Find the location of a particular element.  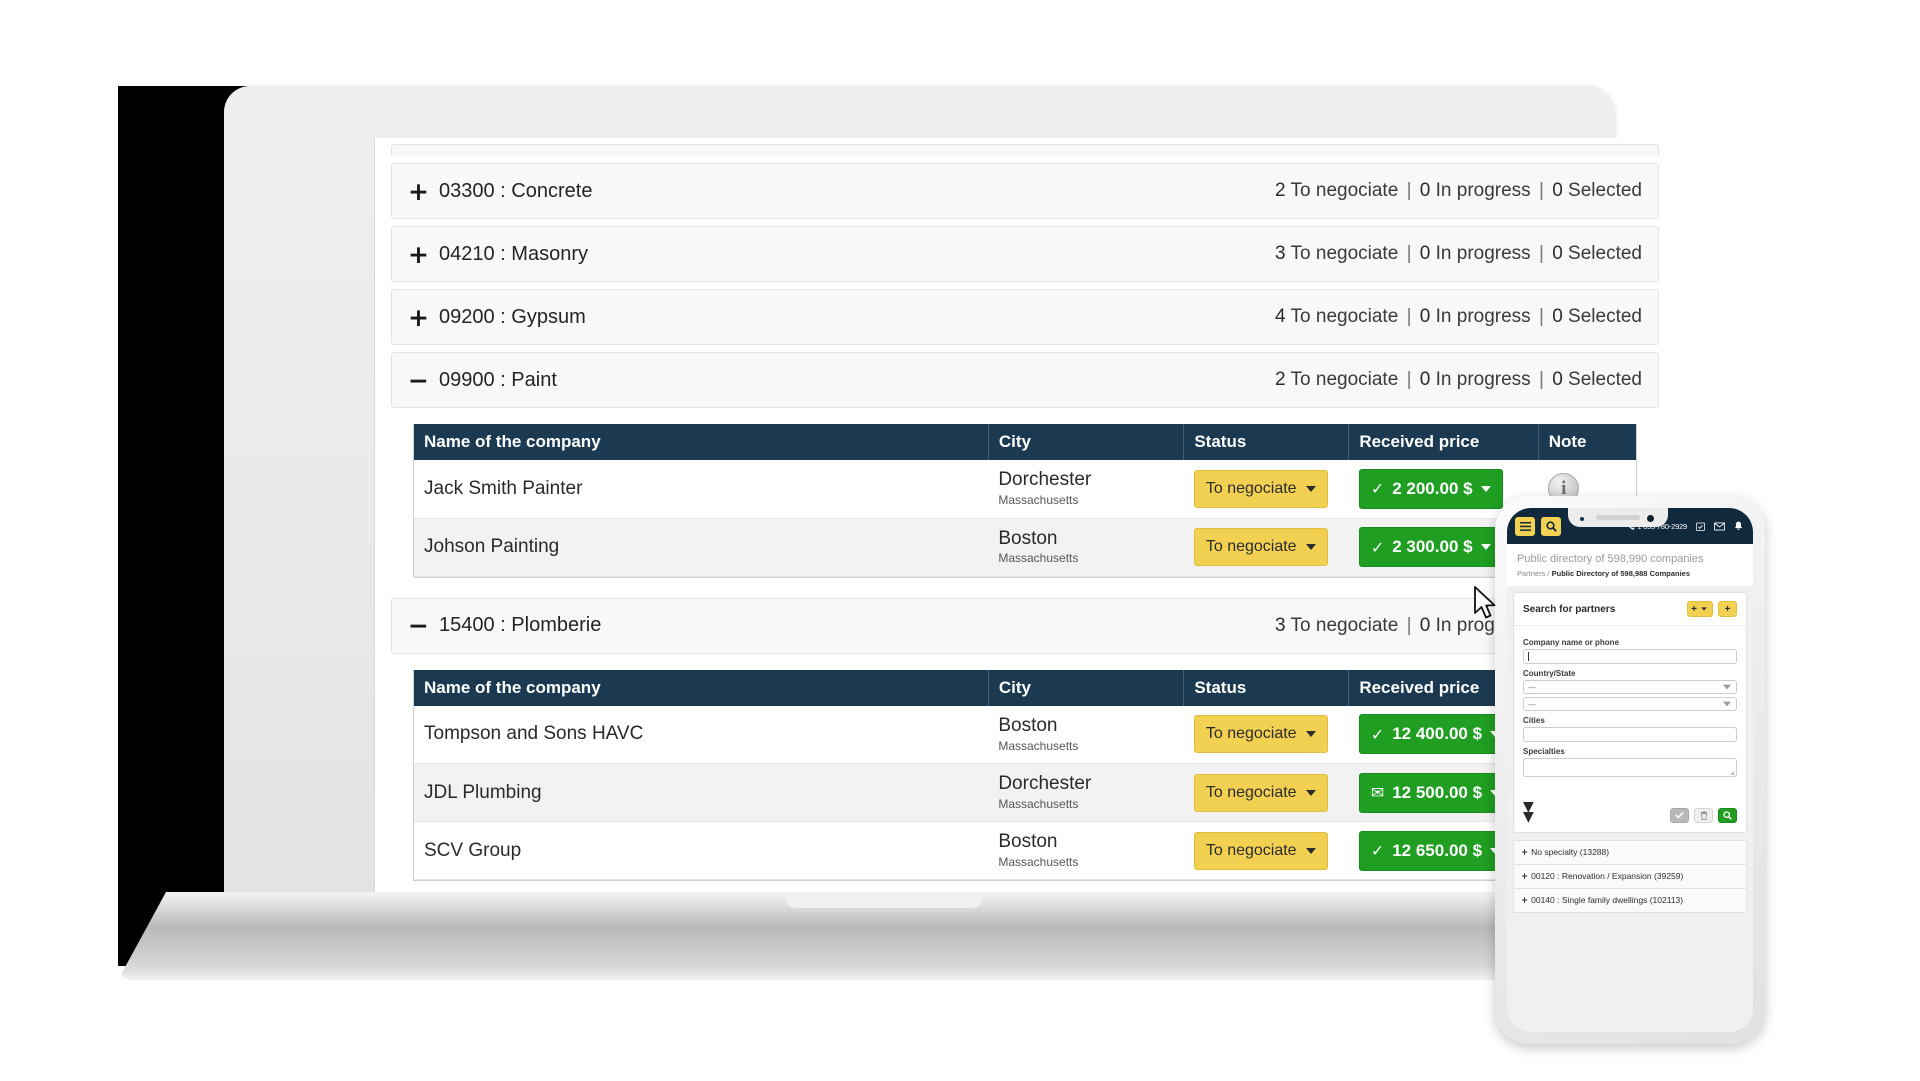

specialties-textarea is located at coordinates (1630, 767).